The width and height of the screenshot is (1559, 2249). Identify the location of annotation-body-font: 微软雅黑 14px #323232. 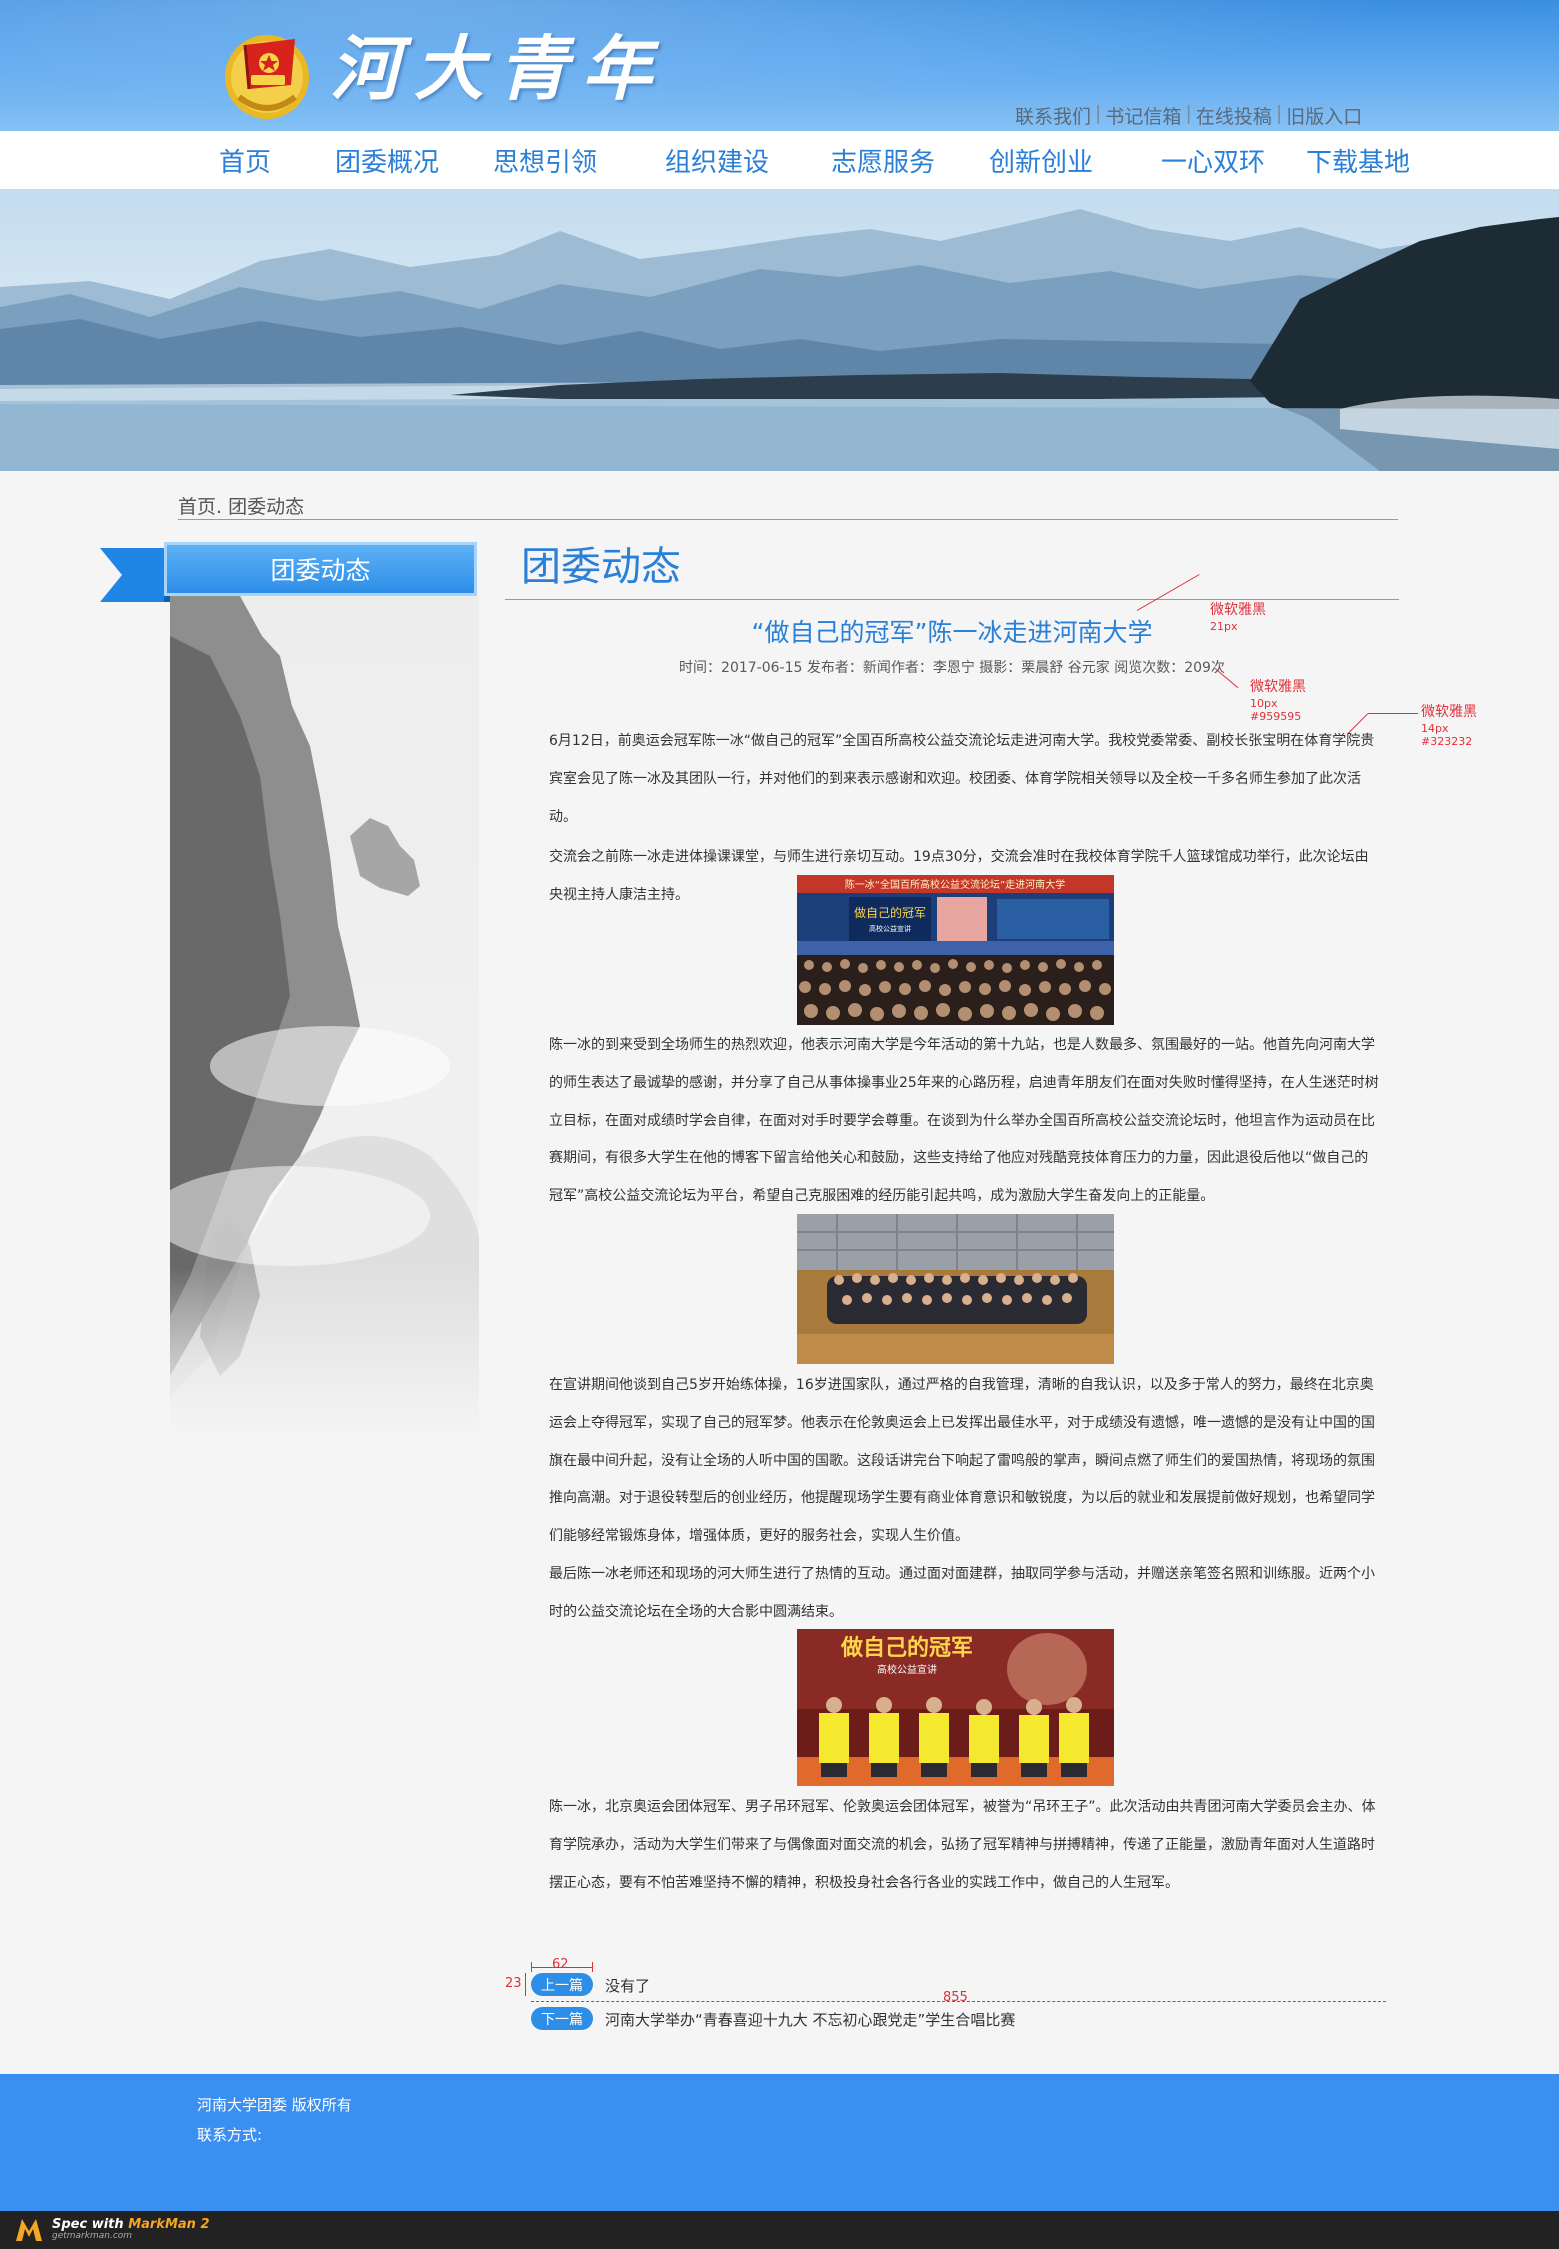
(1449, 726).